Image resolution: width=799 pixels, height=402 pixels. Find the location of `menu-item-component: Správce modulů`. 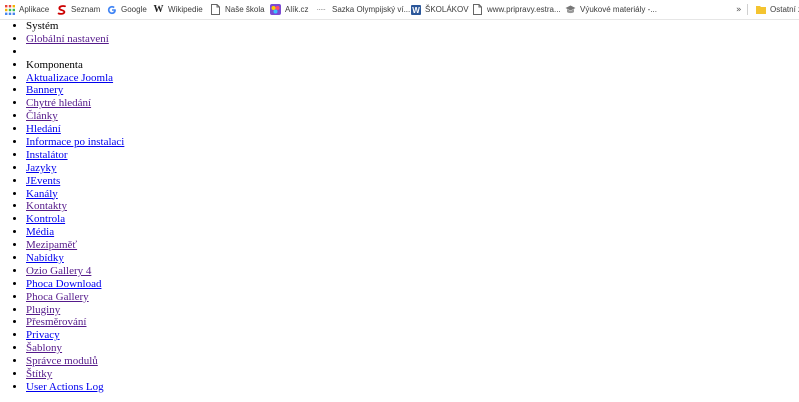

menu-item-component: Správce modulů is located at coordinates (412, 361).